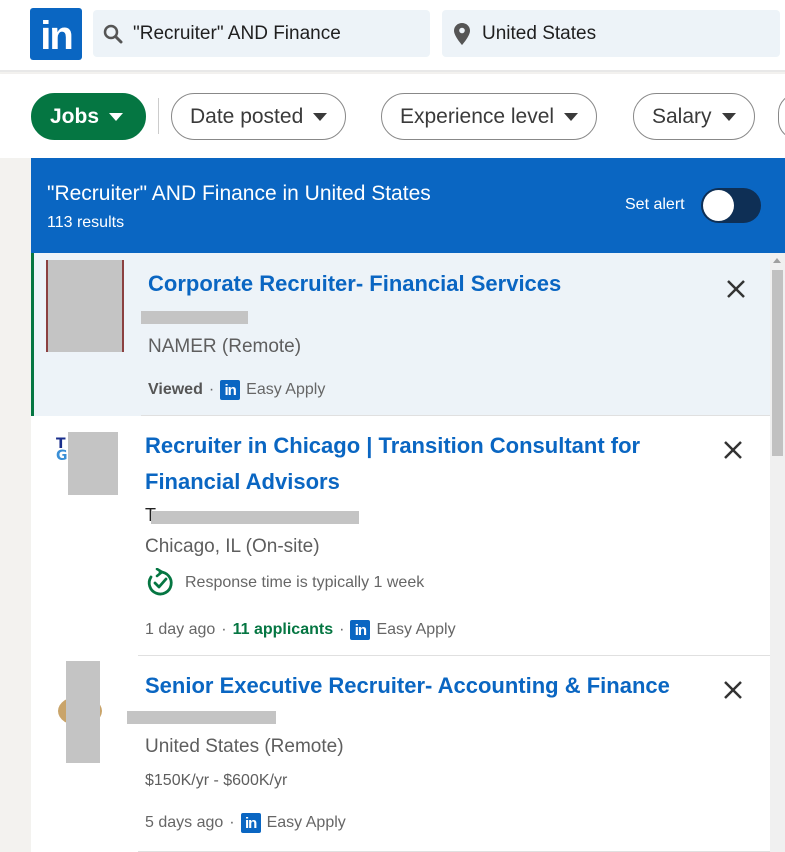  Describe the element at coordinates (113, 34) in the screenshot. I see `search-icon` at that location.